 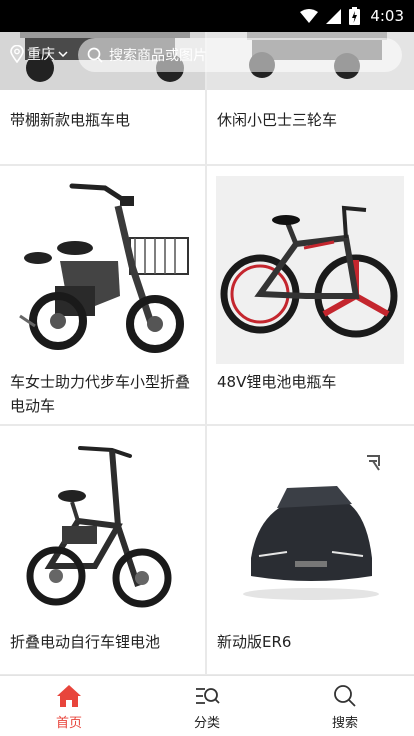 I want to click on product-name: 车女士助力代步车小型折叠电动车, so click(x=100, y=394).